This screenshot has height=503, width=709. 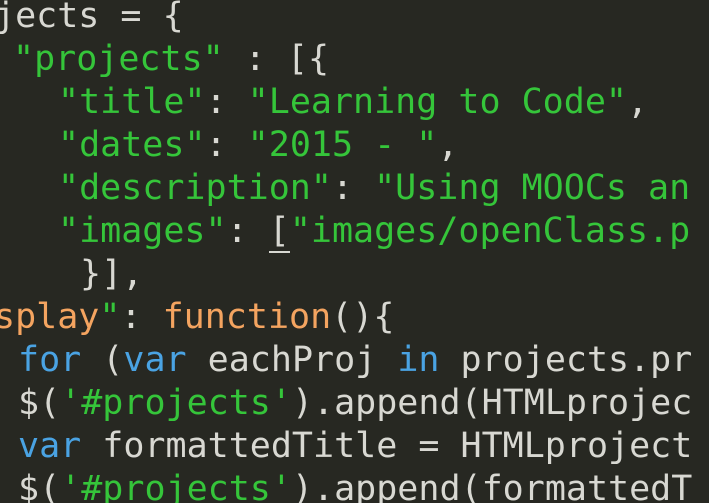 What do you see at coordinates (566, 360) in the screenshot?
I see `code-token: projects.pr` at bounding box center [566, 360].